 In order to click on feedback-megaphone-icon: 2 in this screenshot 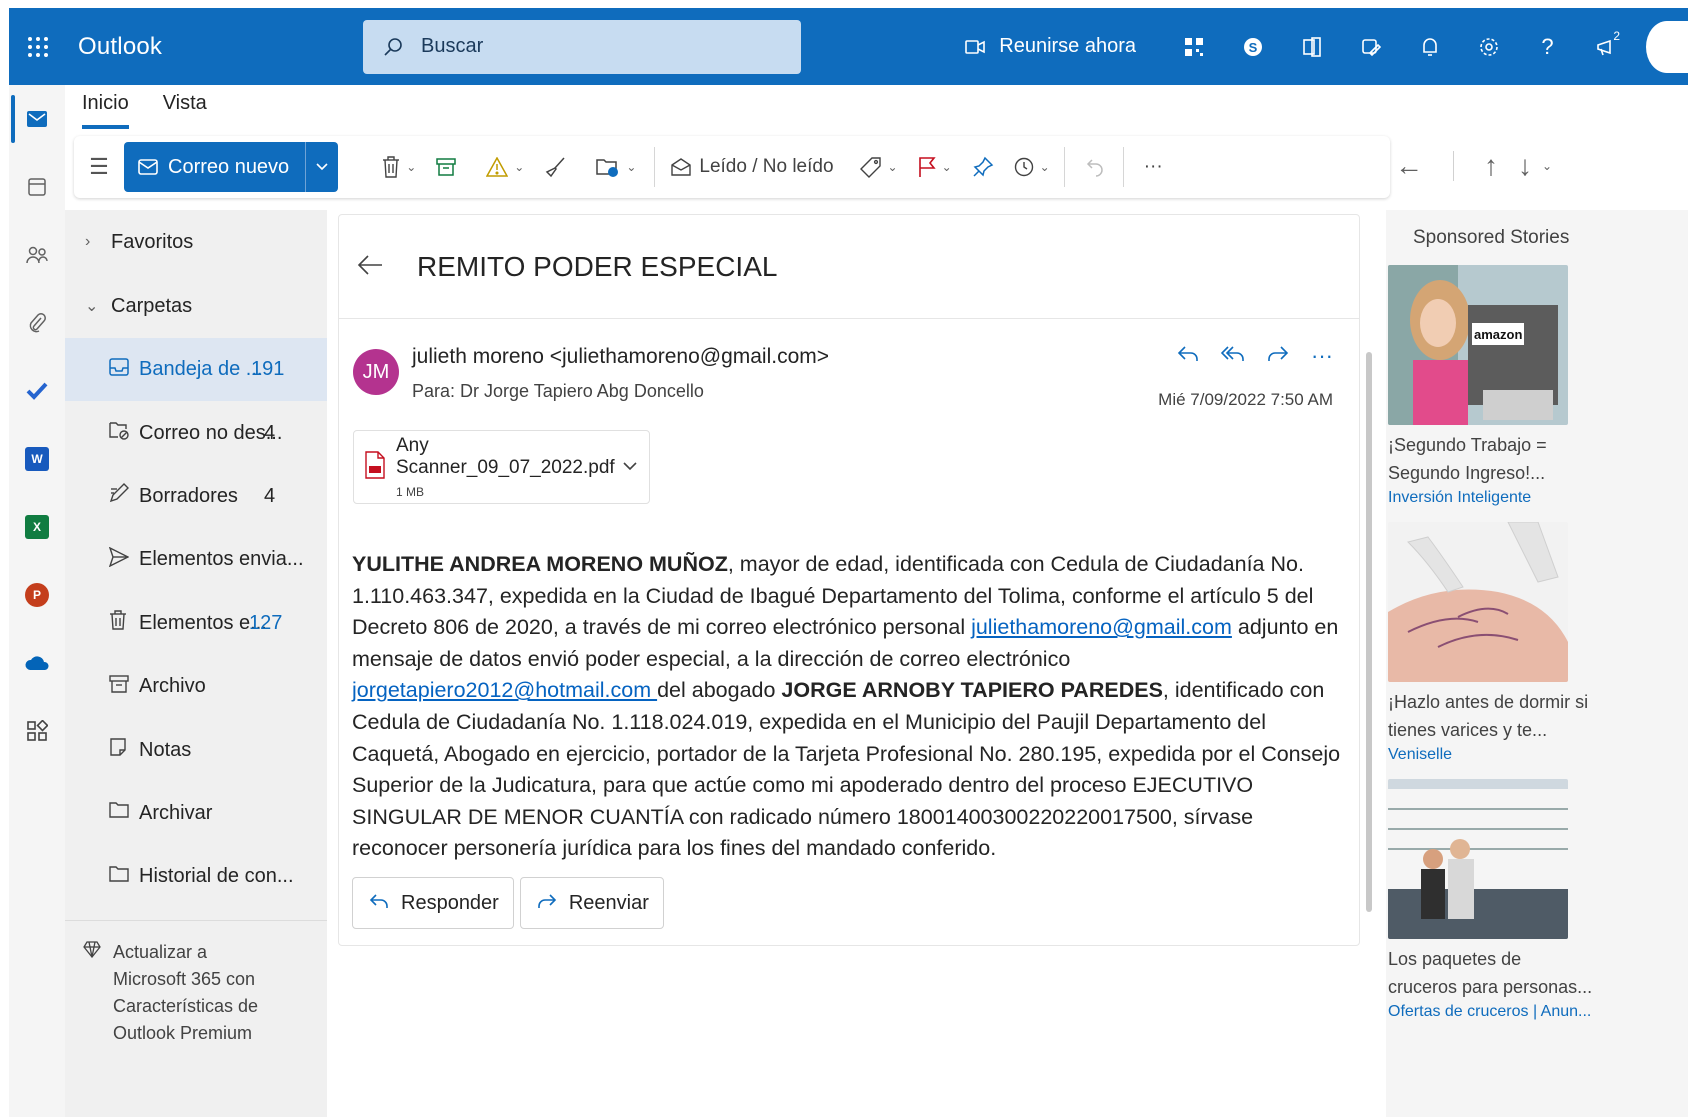, I will do `click(1606, 43)`.